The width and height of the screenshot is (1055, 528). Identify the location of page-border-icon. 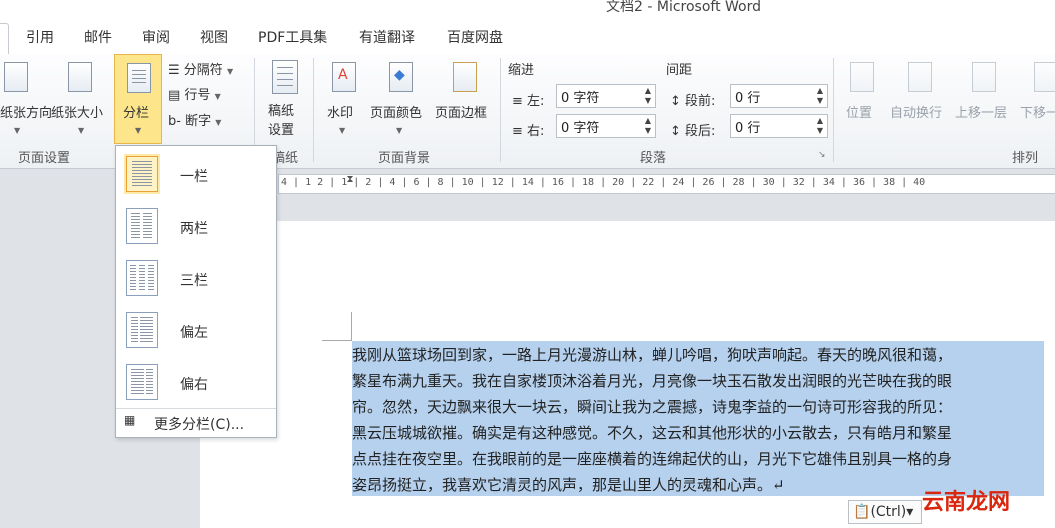
(465, 77).